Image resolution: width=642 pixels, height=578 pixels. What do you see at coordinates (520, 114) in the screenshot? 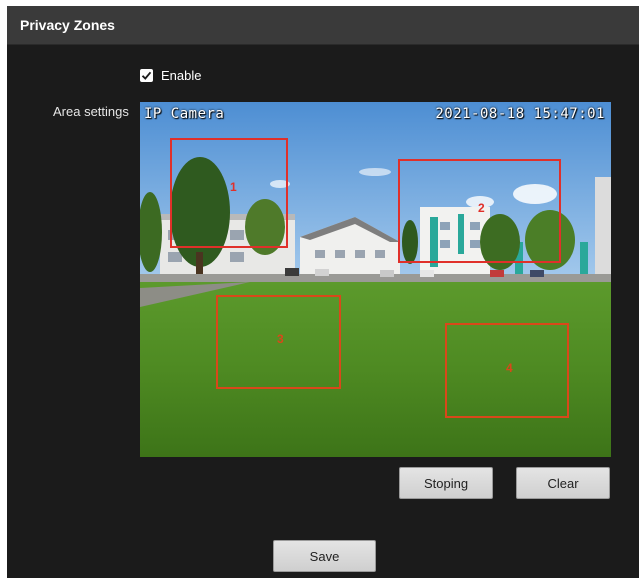
I see `osd-timestamp: 2021-08-18 15:47:01` at bounding box center [520, 114].